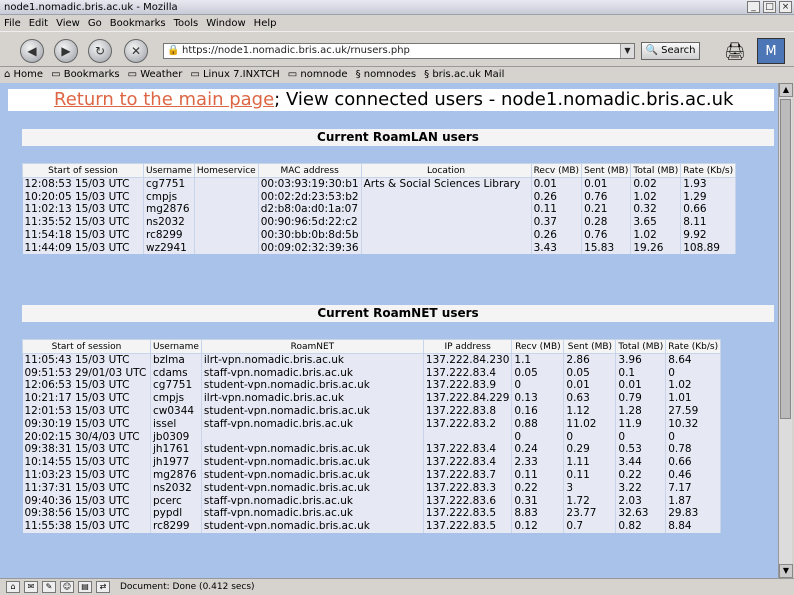 This screenshot has height=595, width=794. I want to click on column-header: Total (MB), so click(656, 170).